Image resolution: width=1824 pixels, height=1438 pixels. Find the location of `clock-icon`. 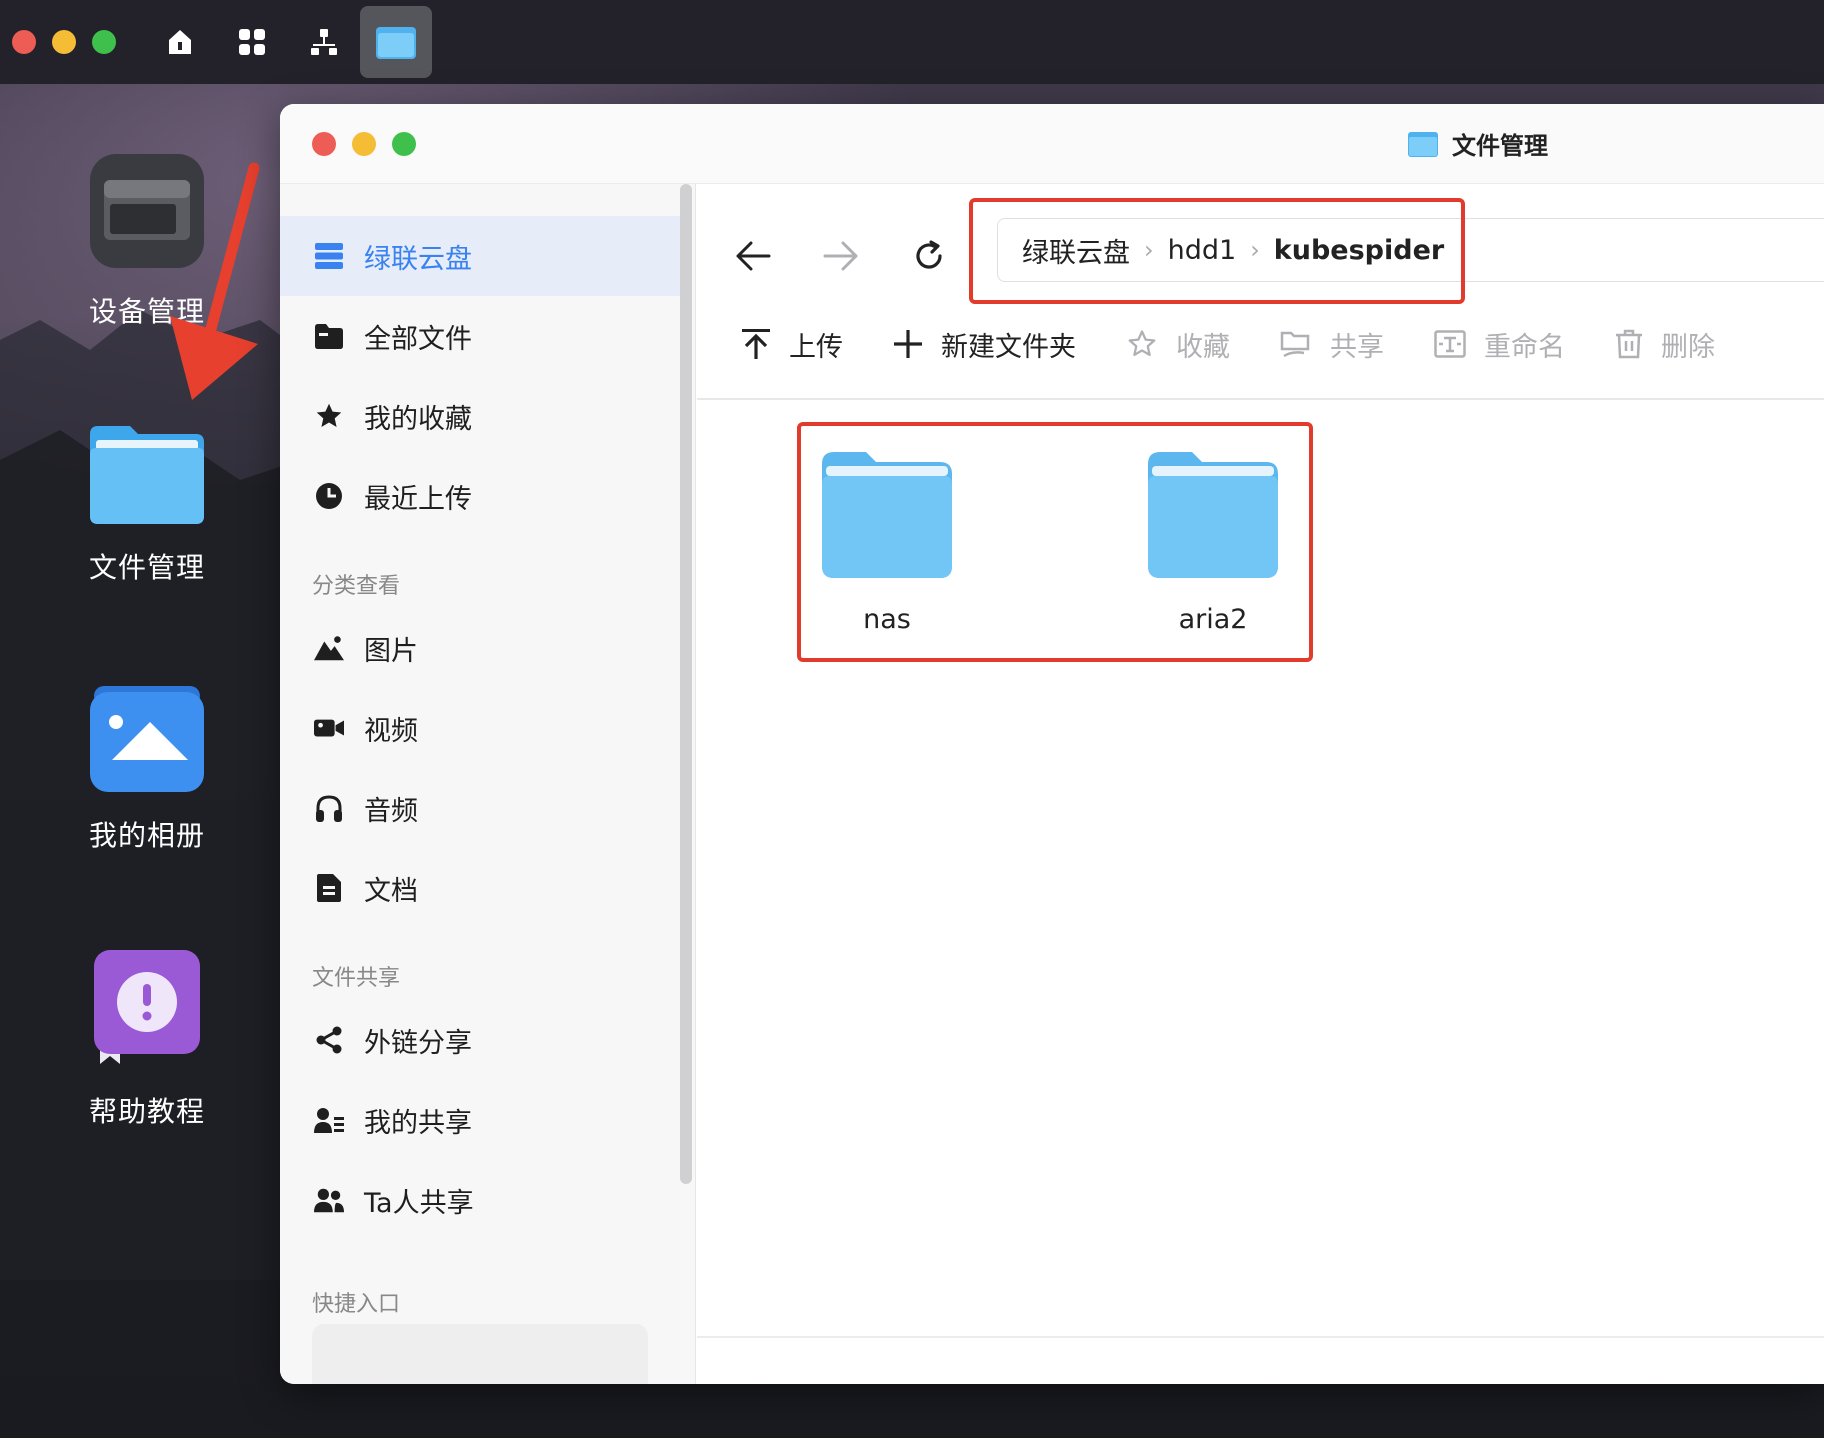

clock-icon is located at coordinates (329, 496).